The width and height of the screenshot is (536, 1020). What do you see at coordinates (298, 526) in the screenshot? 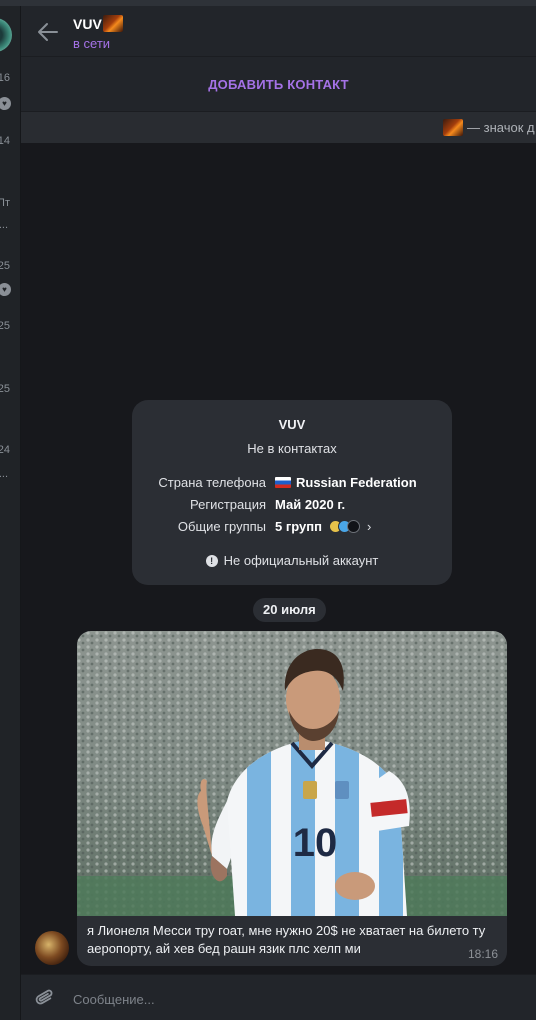
I see `info-value: 5 групп` at bounding box center [298, 526].